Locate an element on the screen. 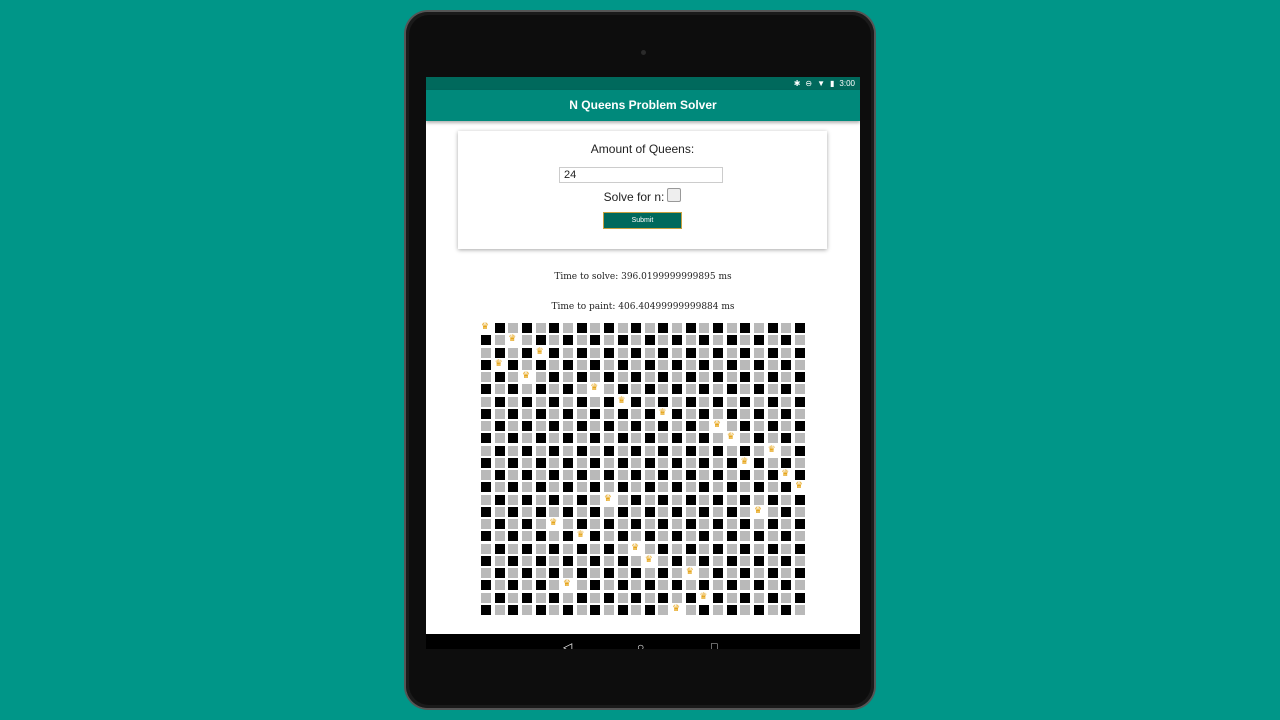 The width and height of the screenshot is (1280, 720). amount-input: 24 is located at coordinates (641, 175).